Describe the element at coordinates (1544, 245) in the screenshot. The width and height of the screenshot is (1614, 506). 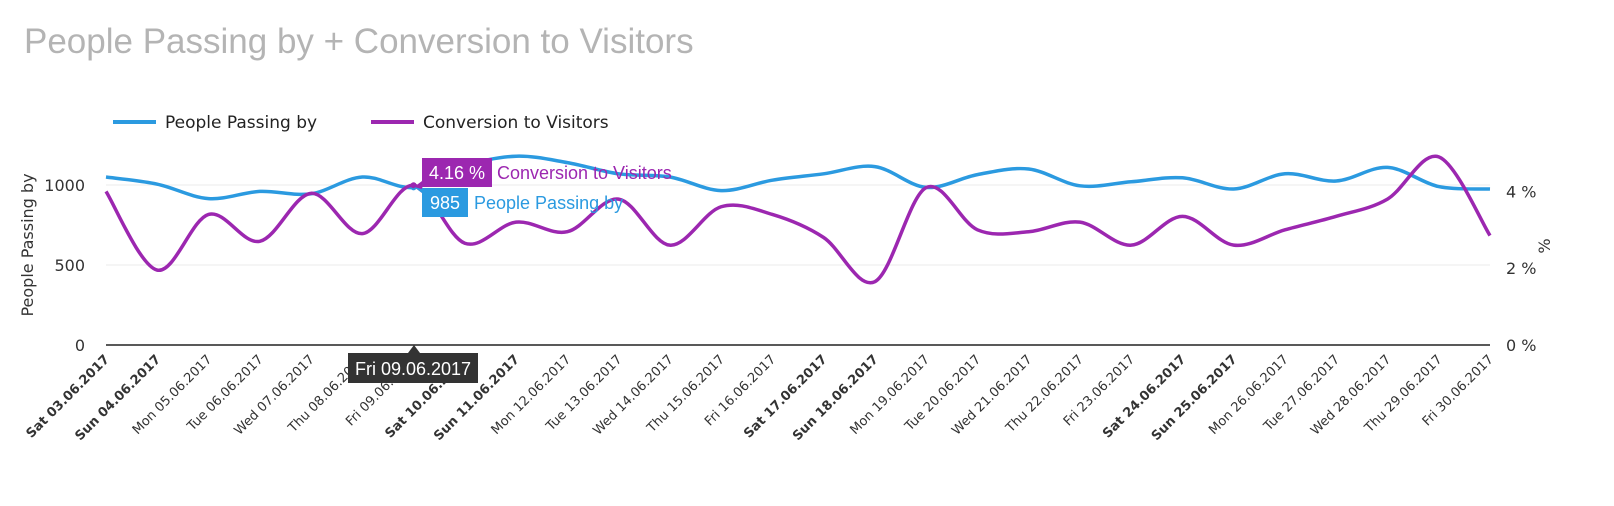
I see `y-axis-right-title: %` at that location.